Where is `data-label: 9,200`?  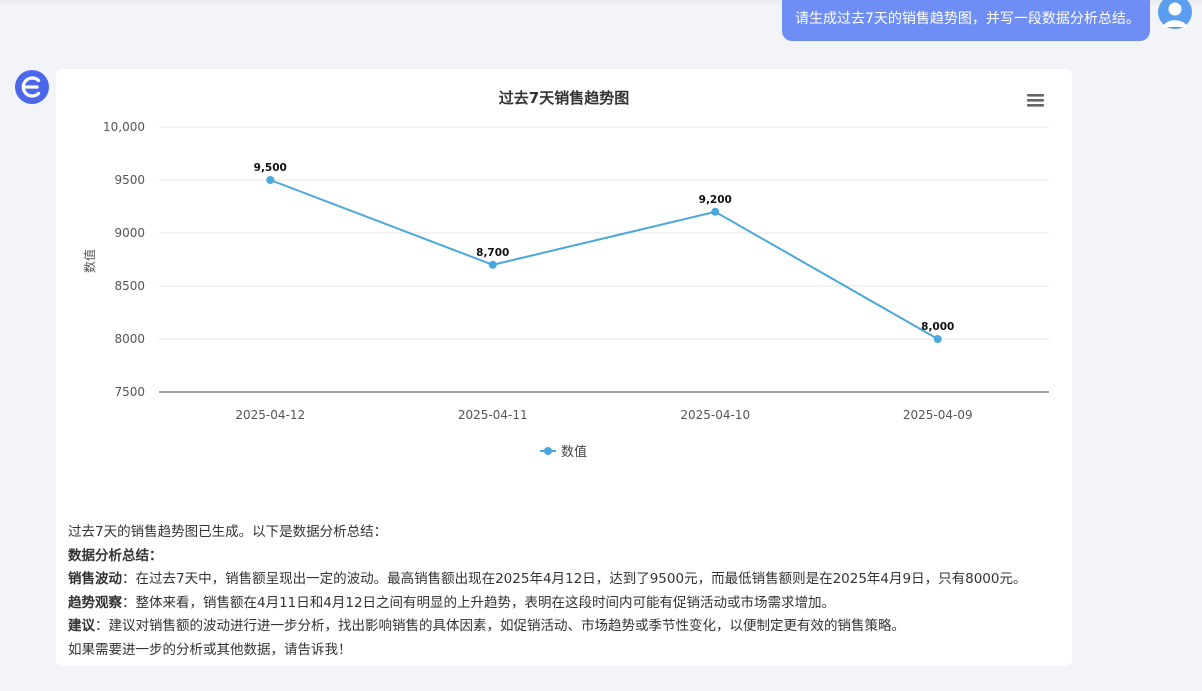 data-label: 9,200 is located at coordinates (715, 200).